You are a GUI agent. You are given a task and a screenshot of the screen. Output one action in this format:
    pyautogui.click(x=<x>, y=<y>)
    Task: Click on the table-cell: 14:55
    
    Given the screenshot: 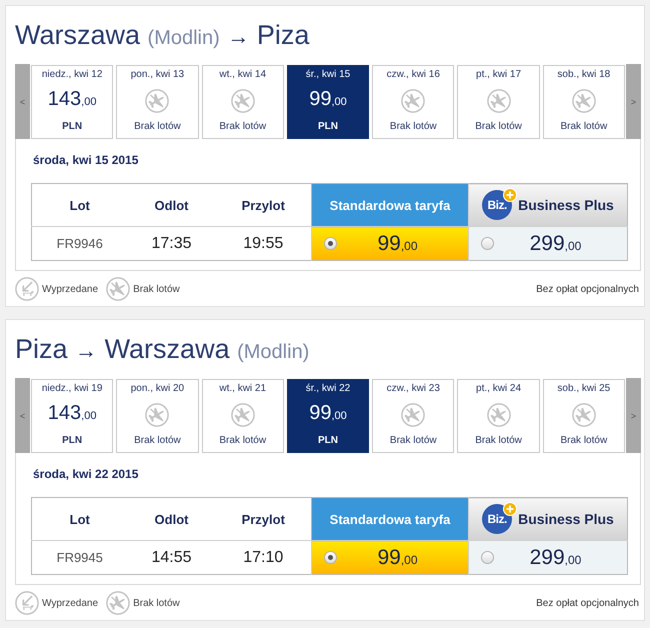 What is the action you would take?
    pyautogui.click(x=172, y=557)
    